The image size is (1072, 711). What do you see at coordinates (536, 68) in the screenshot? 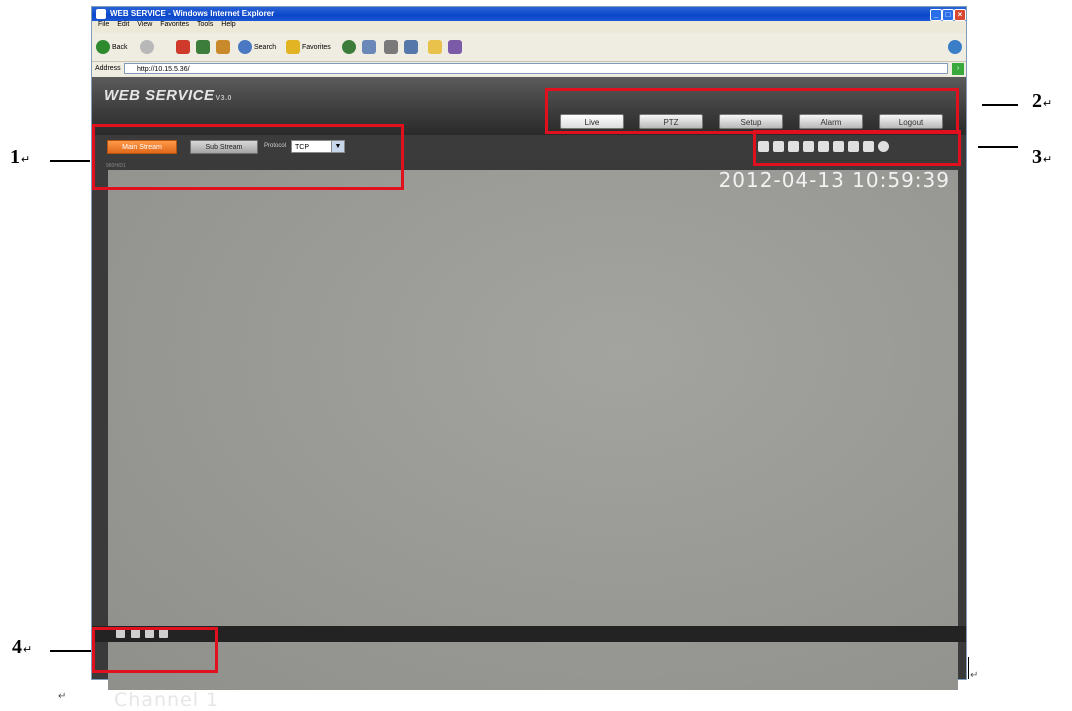
I see `address-input: http://10.15.5.36/` at bounding box center [536, 68].